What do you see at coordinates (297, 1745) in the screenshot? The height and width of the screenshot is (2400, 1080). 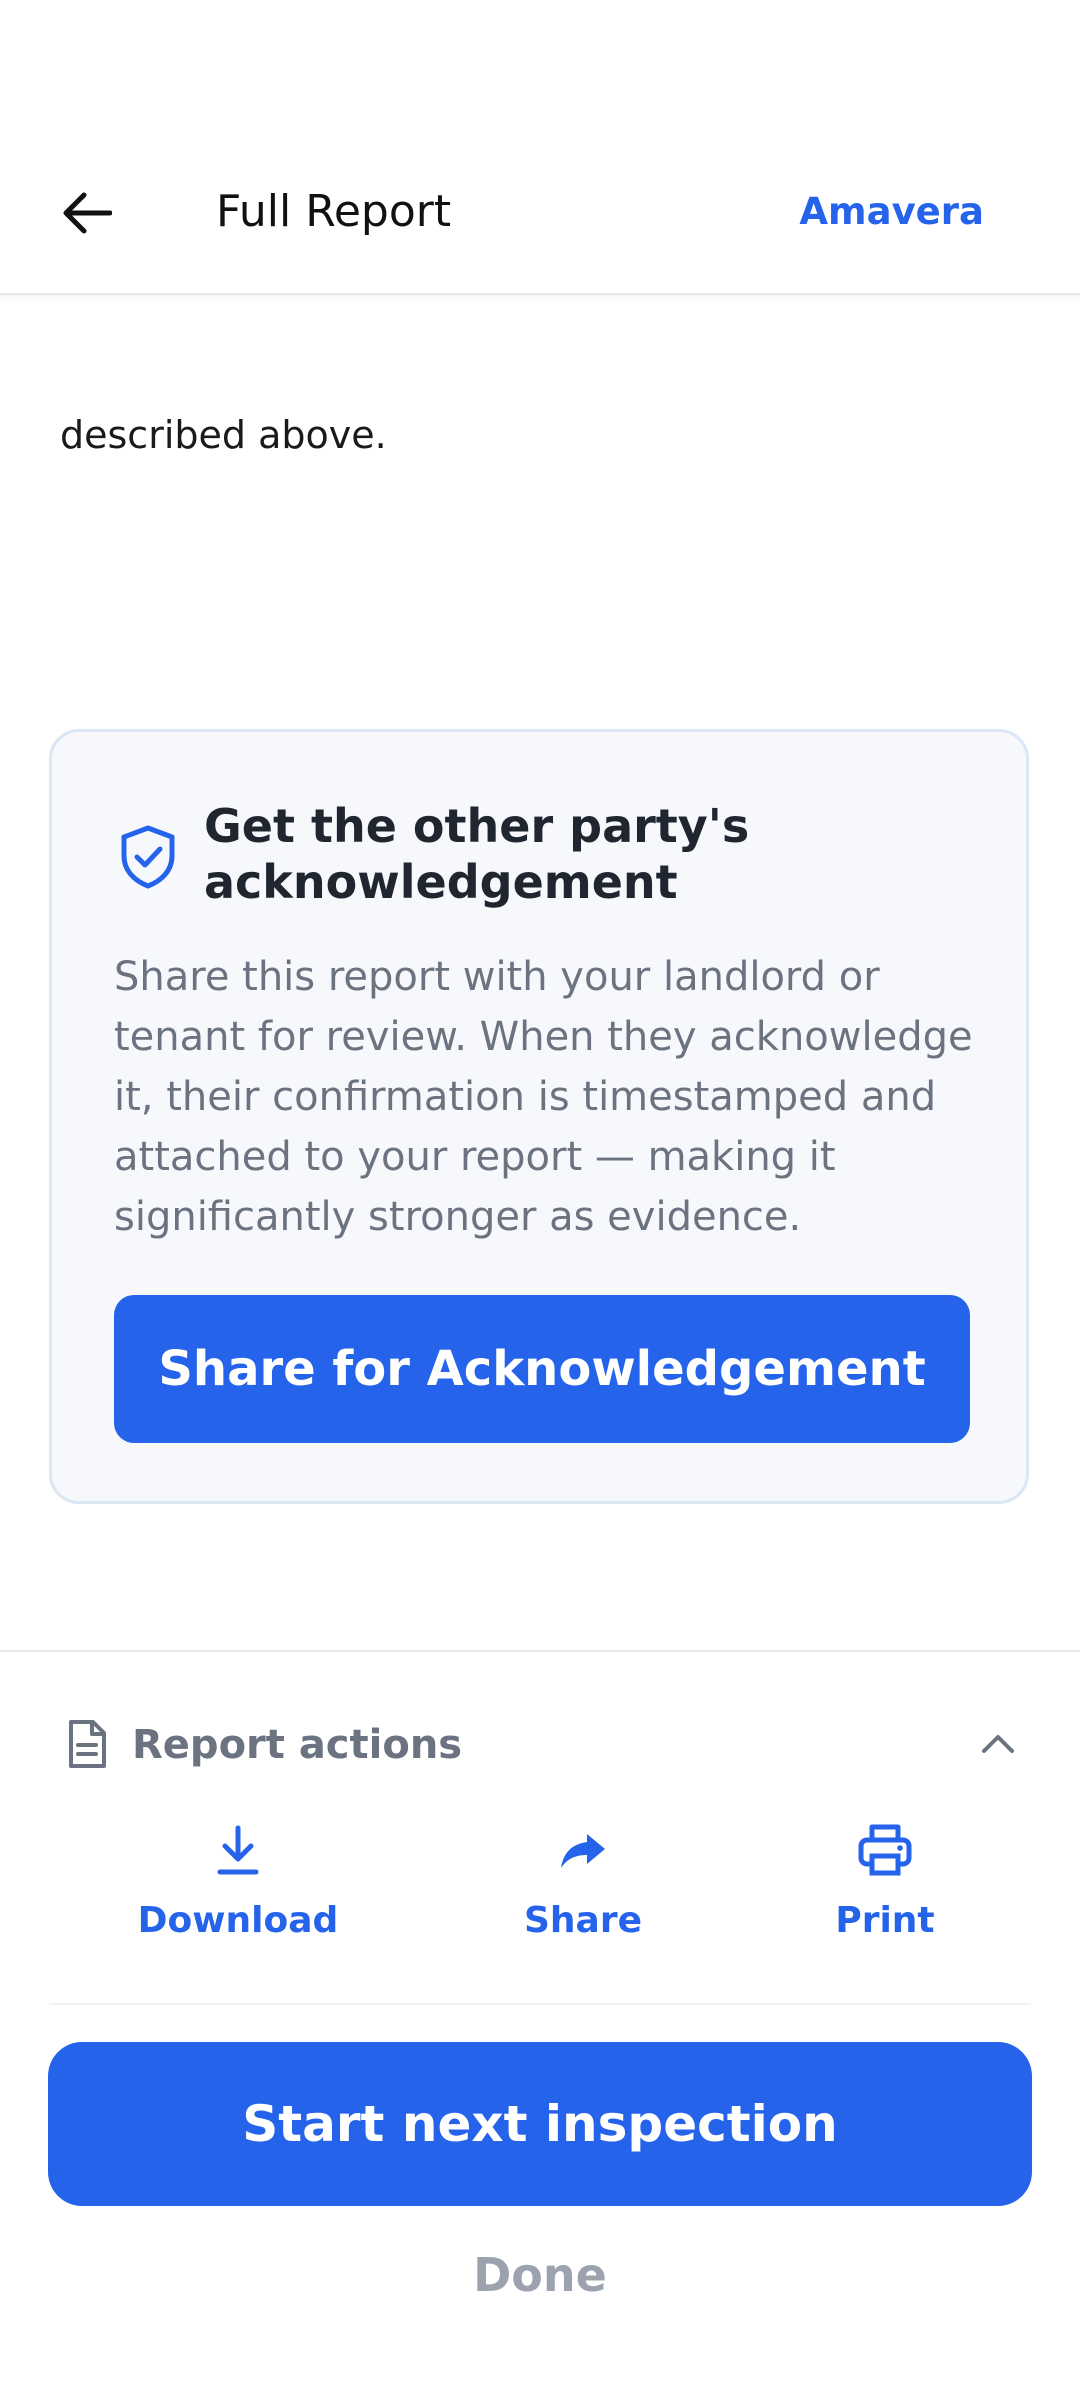 I see `report-actions-title: Report actions` at bounding box center [297, 1745].